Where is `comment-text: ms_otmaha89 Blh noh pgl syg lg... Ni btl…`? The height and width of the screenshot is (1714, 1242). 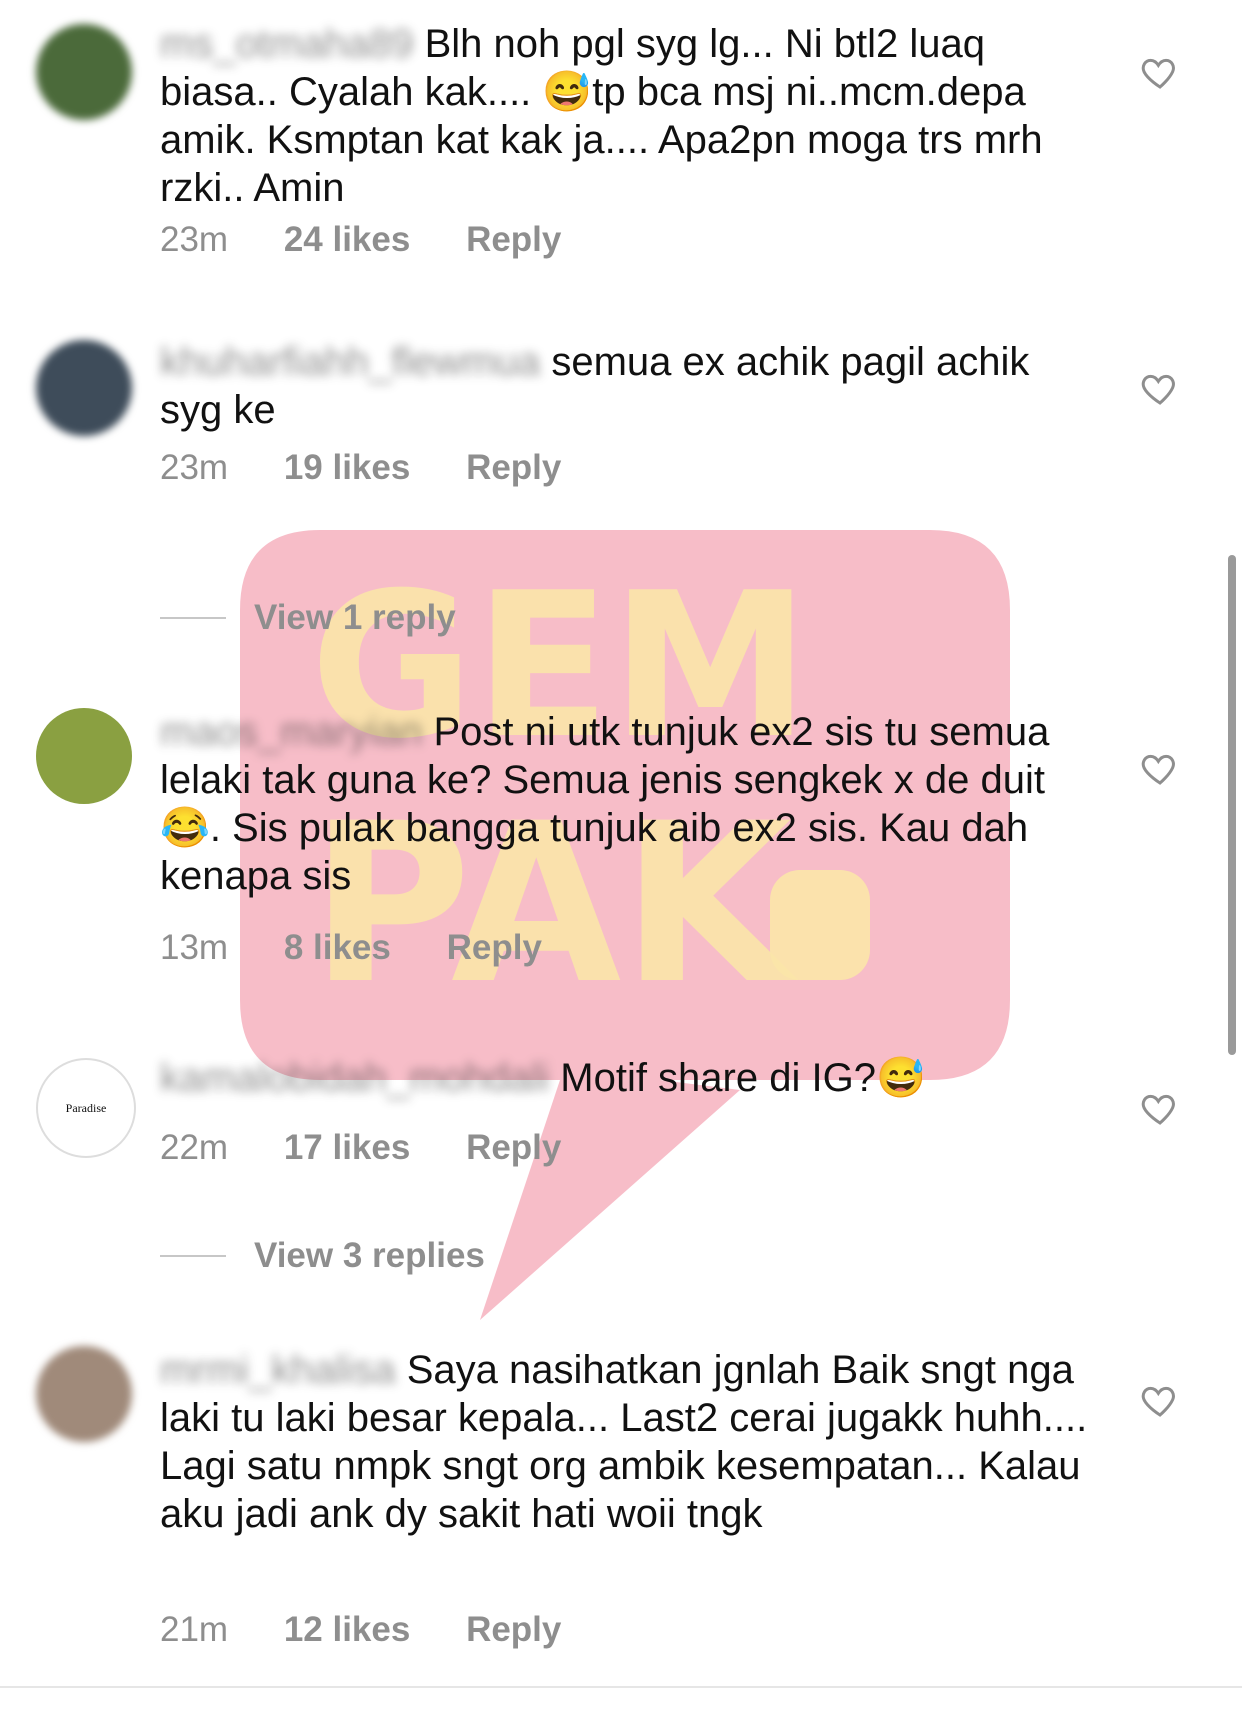
comment-text: ms_otmaha89 Blh noh pgl syg lg... Ni btl… is located at coordinates (630, 116).